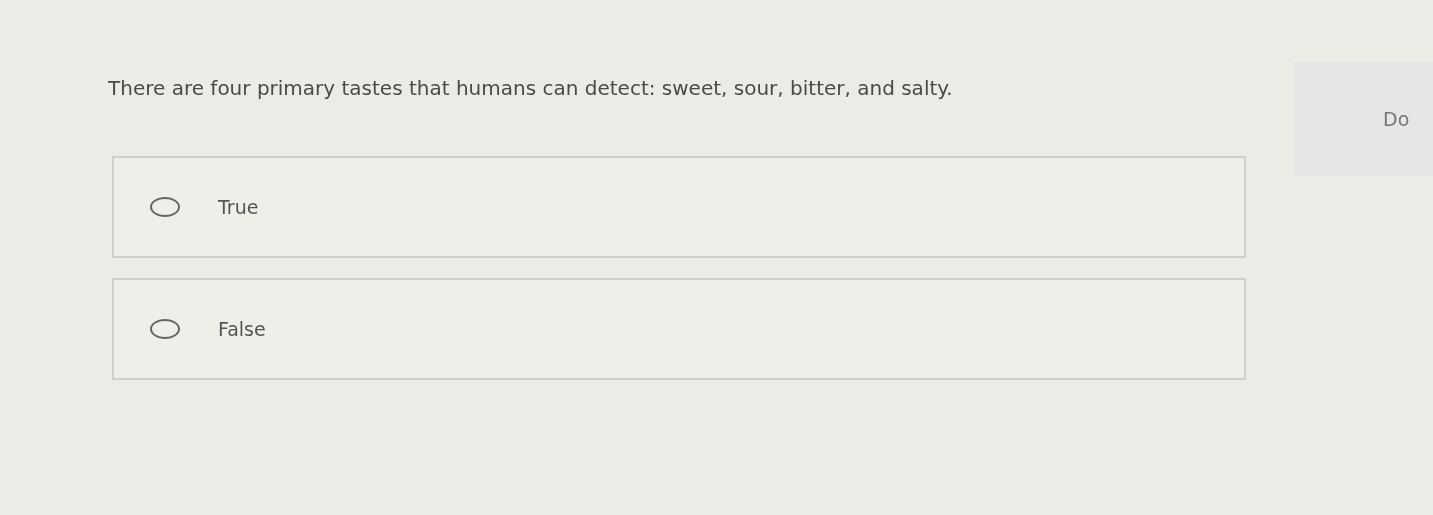  Describe the element at coordinates (1396, 119) in the screenshot. I see `panel-text: Do` at that location.